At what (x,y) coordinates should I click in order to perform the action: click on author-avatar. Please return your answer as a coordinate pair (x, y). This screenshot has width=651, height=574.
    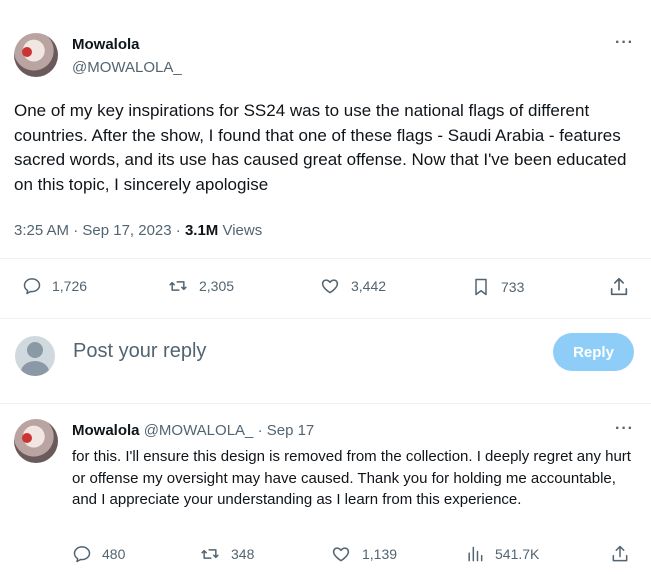
    Looking at the image, I should click on (36, 55).